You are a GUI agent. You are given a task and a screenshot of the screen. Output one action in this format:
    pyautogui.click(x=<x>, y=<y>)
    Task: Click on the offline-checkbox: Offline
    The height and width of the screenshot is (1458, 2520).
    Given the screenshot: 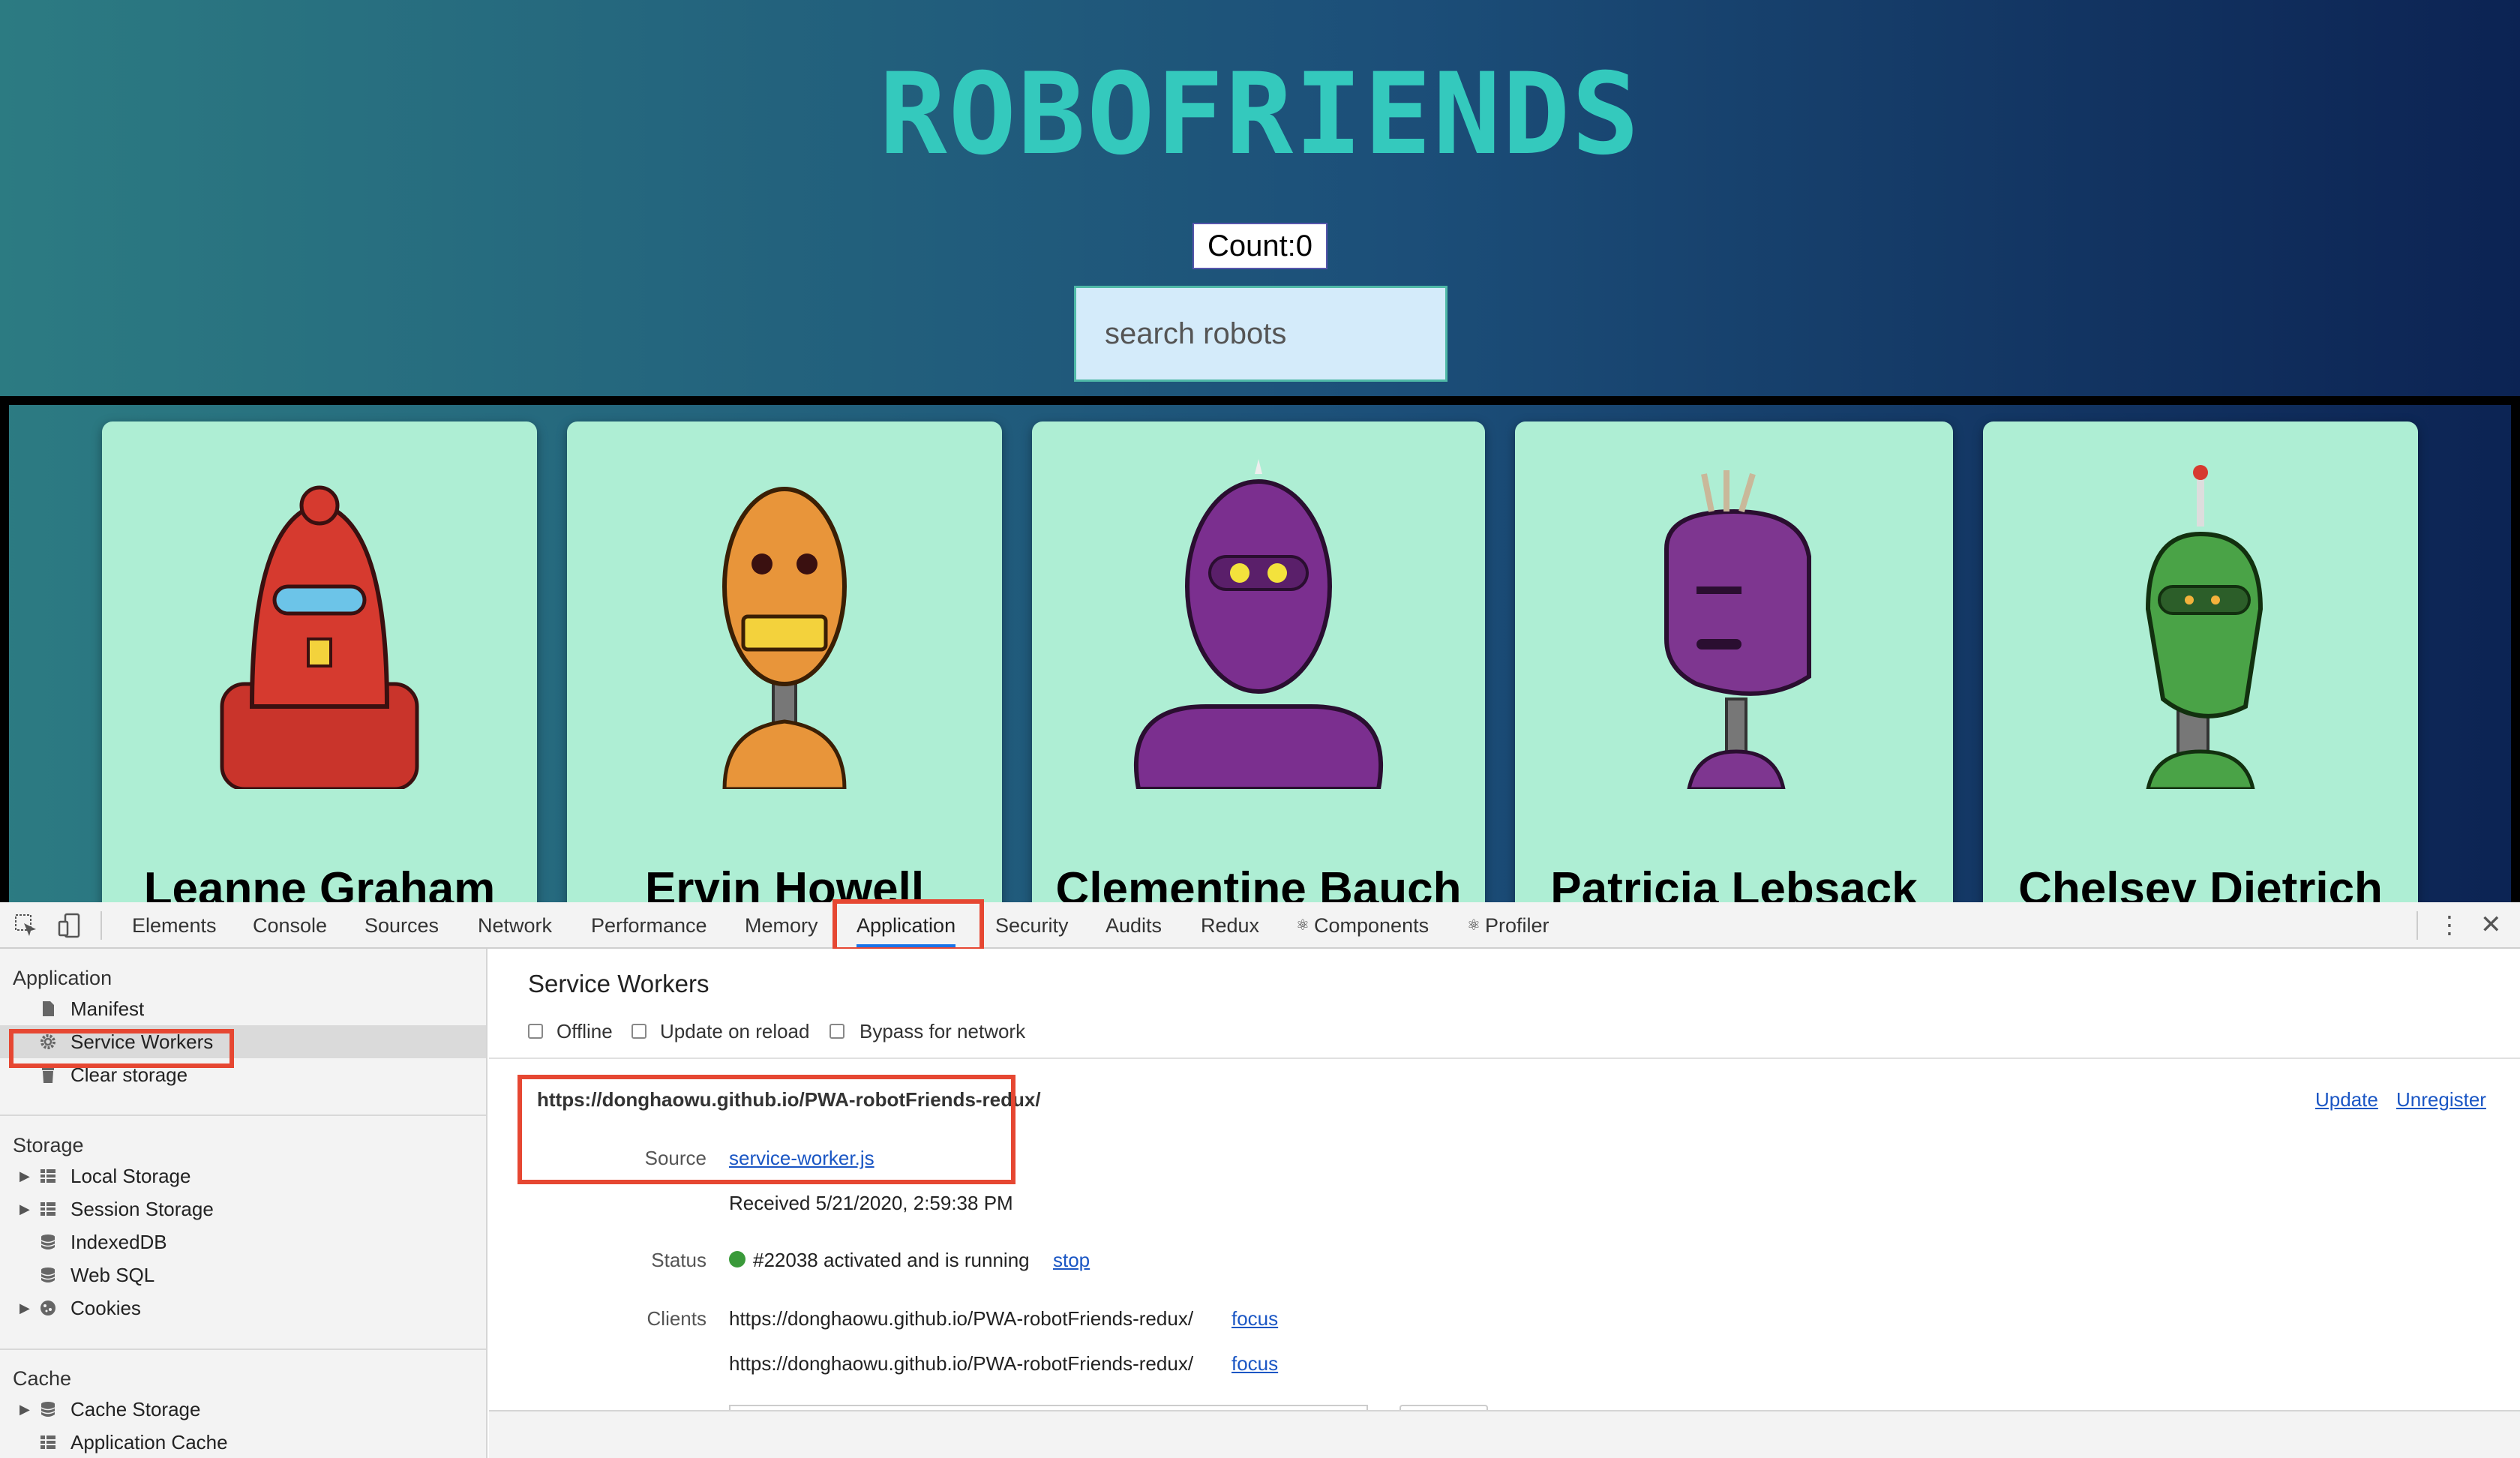 What is the action you would take?
    pyautogui.click(x=570, y=1031)
    